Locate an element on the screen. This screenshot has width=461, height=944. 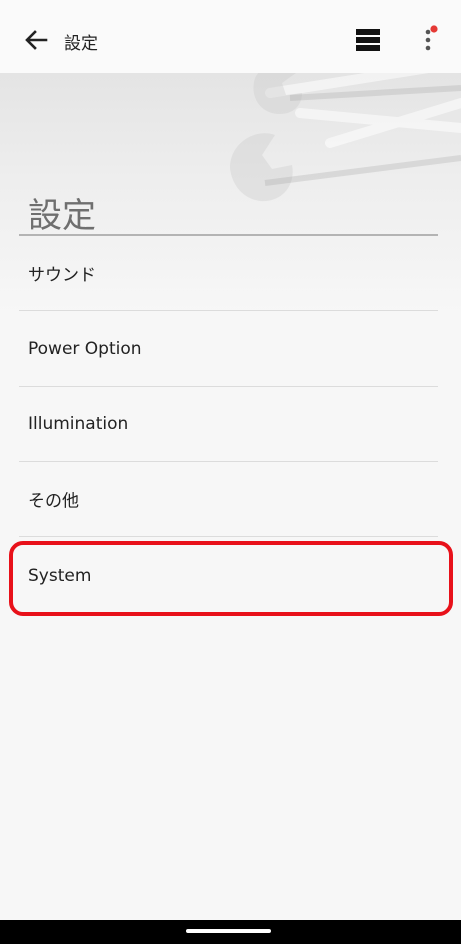
home-gesture-handle is located at coordinates (228, 931).